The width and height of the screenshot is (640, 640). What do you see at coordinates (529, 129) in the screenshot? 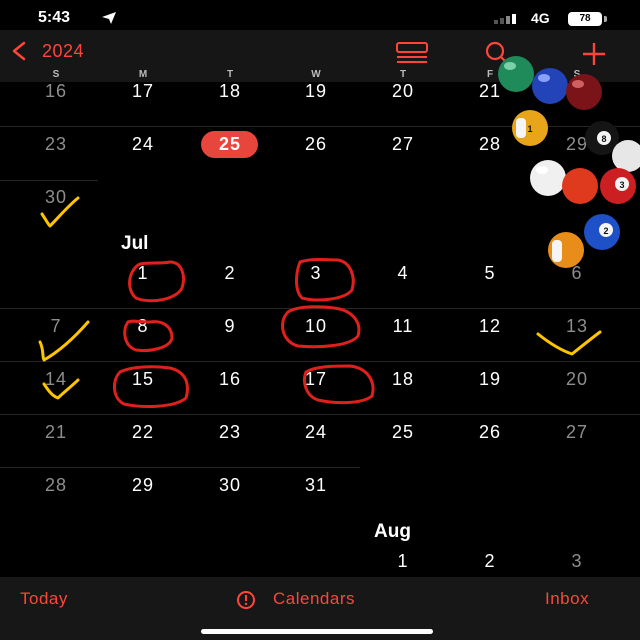
I see `billiard-ball-label: 1` at bounding box center [529, 129].